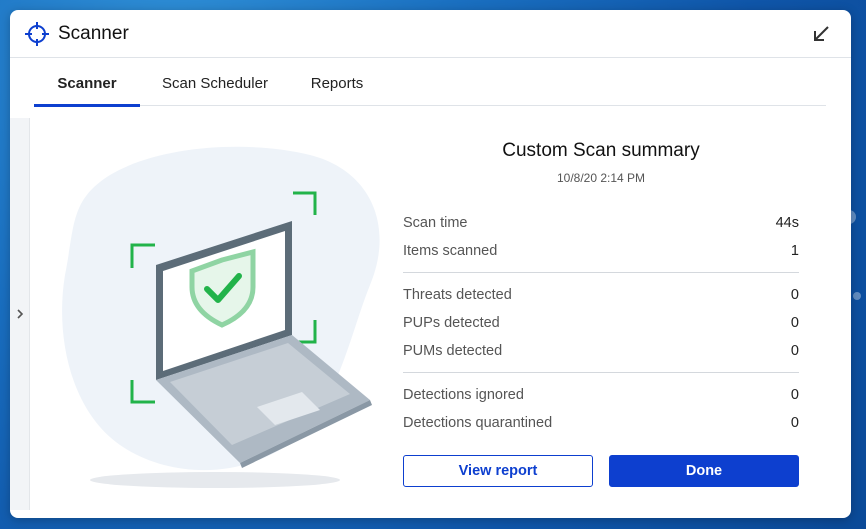 This screenshot has width=866, height=529. Describe the element at coordinates (794, 251) in the screenshot. I see `stat-value: 1` at that location.